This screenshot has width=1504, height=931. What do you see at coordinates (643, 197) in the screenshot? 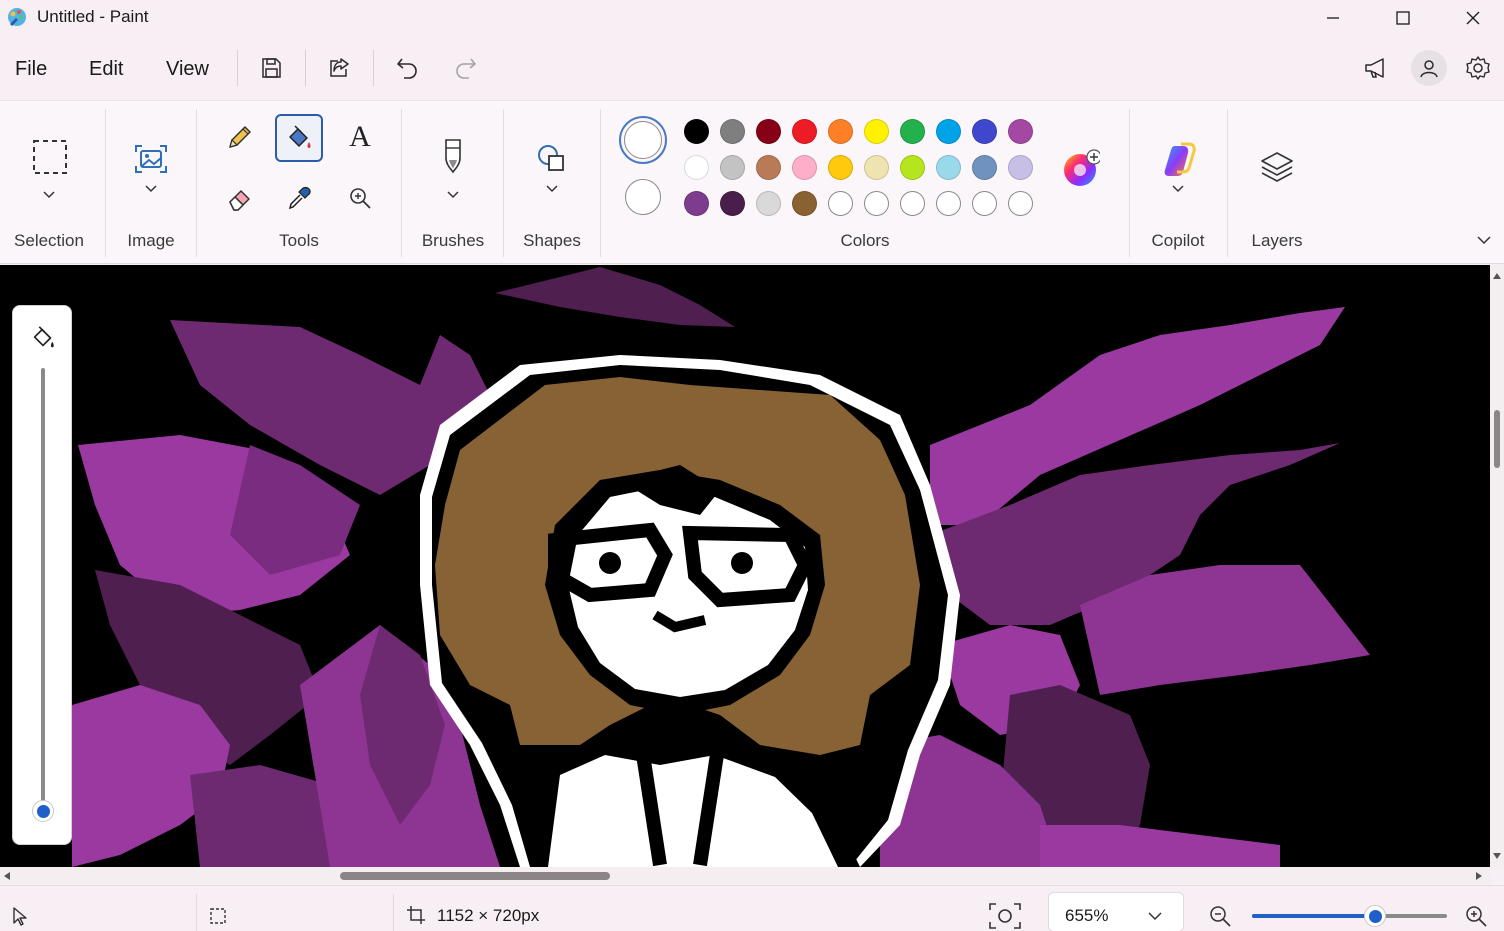
I see `secondary-color-button` at bounding box center [643, 197].